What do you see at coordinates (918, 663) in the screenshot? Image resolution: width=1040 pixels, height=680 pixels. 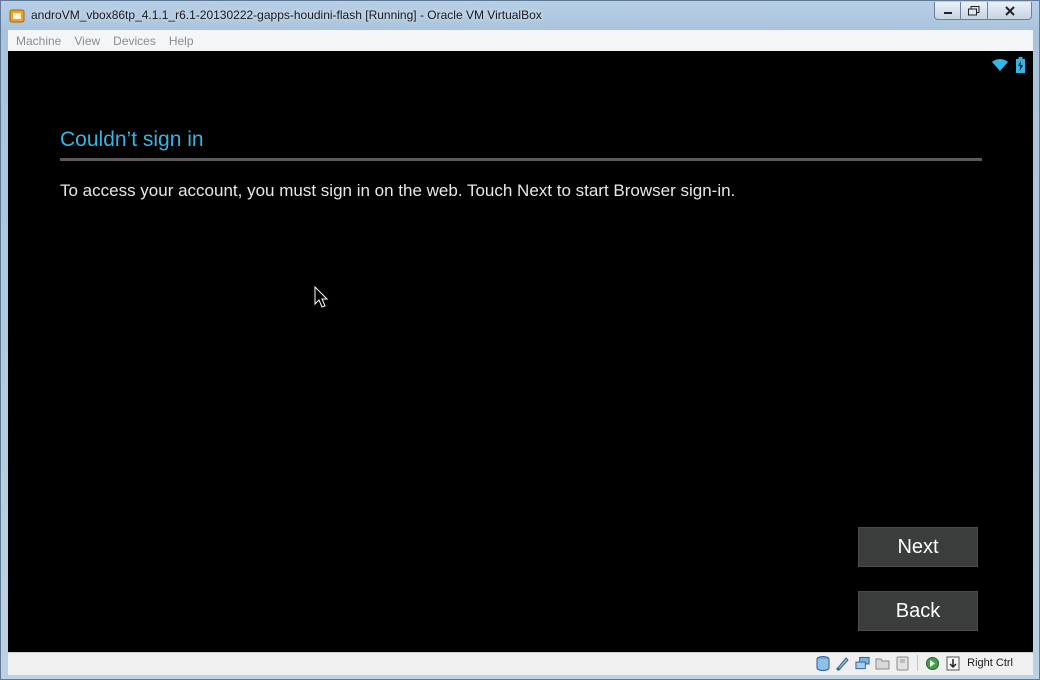 I see `status-separator` at bounding box center [918, 663].